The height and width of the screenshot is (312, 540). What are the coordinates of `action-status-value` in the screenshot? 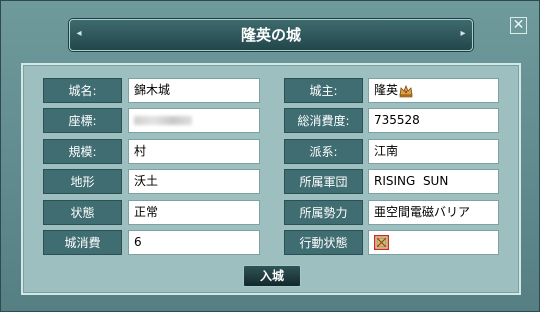 It's located at (433, 242).